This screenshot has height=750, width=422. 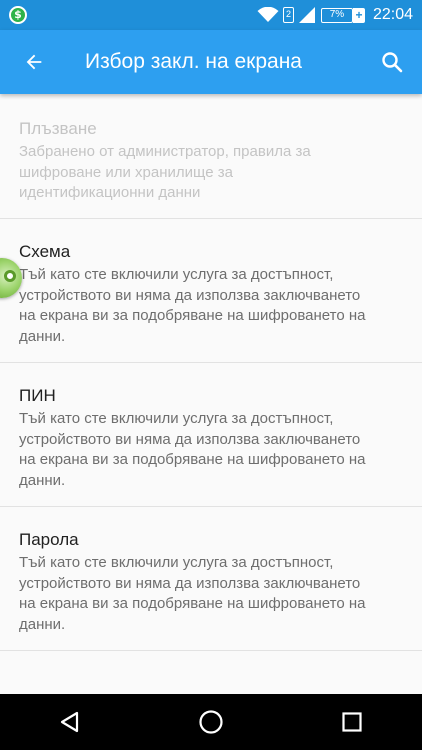 I want to click on nav-recents-button, so click(x=352, y=722).